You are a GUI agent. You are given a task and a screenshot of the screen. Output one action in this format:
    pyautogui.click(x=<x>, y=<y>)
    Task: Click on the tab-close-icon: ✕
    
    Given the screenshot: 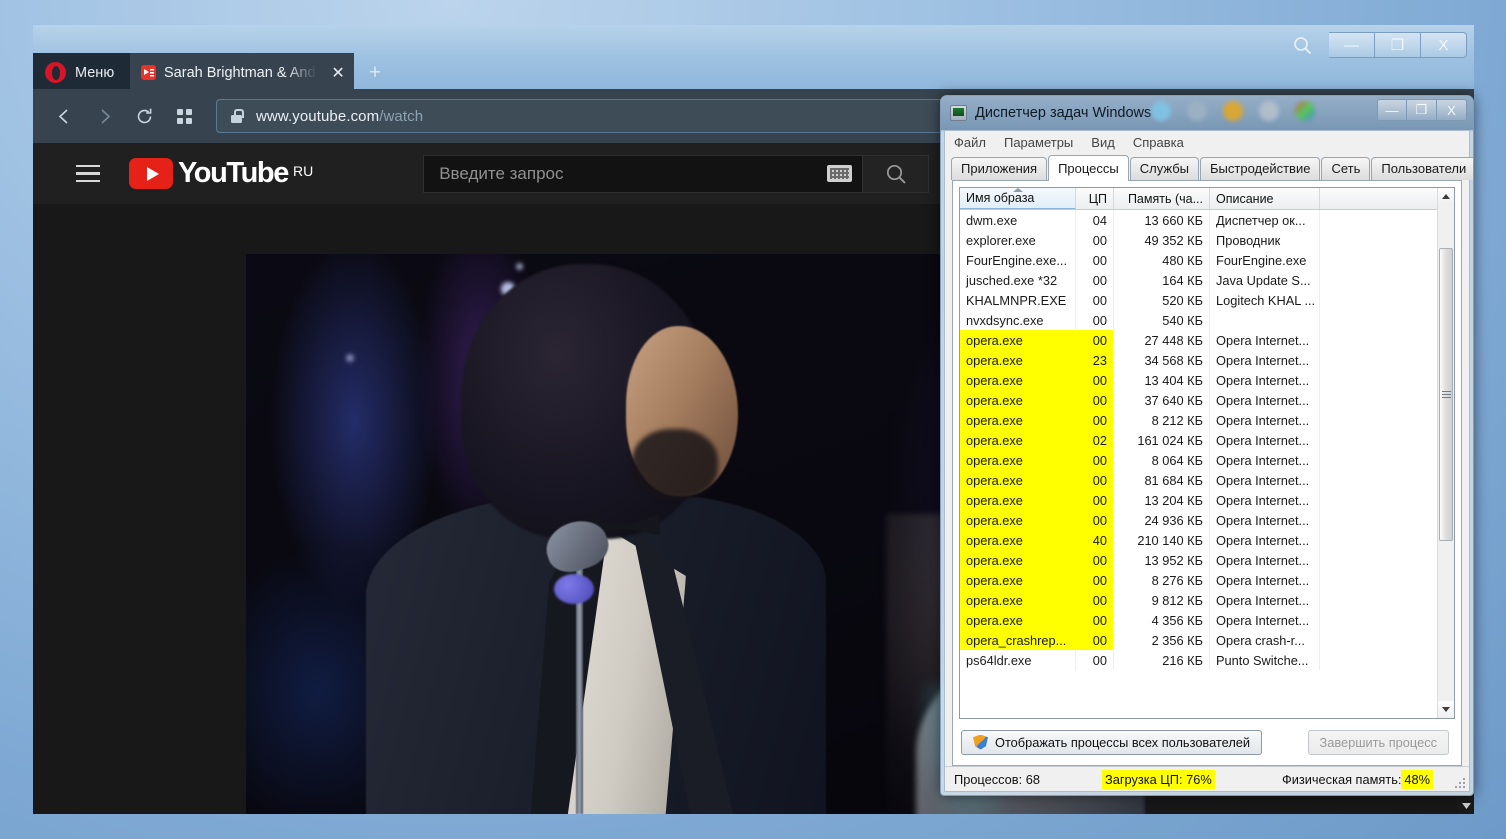 What is the action you would take?
    pyautogui.click(x=338, y=73)
    